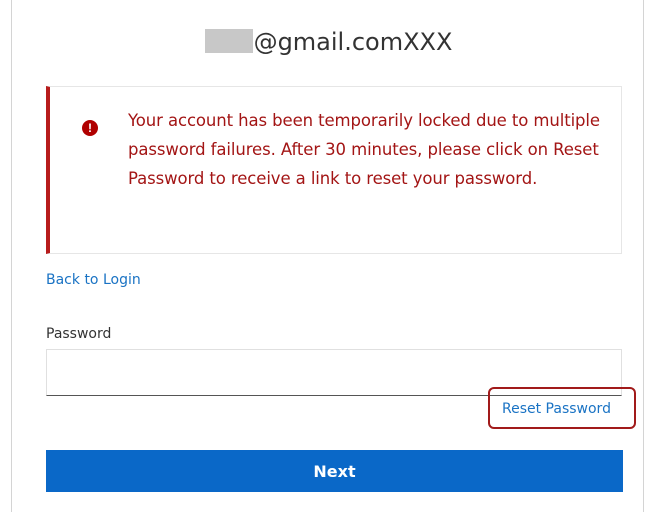 The image size is (647, 512). What do you see at coordinates (79, 334) in the screenshot?
I see `password-label: Password` at bounding box center [79, 334].